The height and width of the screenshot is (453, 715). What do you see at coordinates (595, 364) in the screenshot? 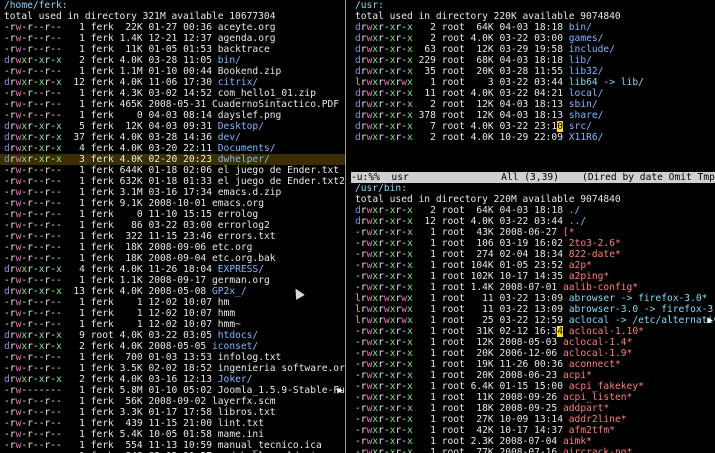
I see `file-name: aconnect*` at bounding box center [595, 364].